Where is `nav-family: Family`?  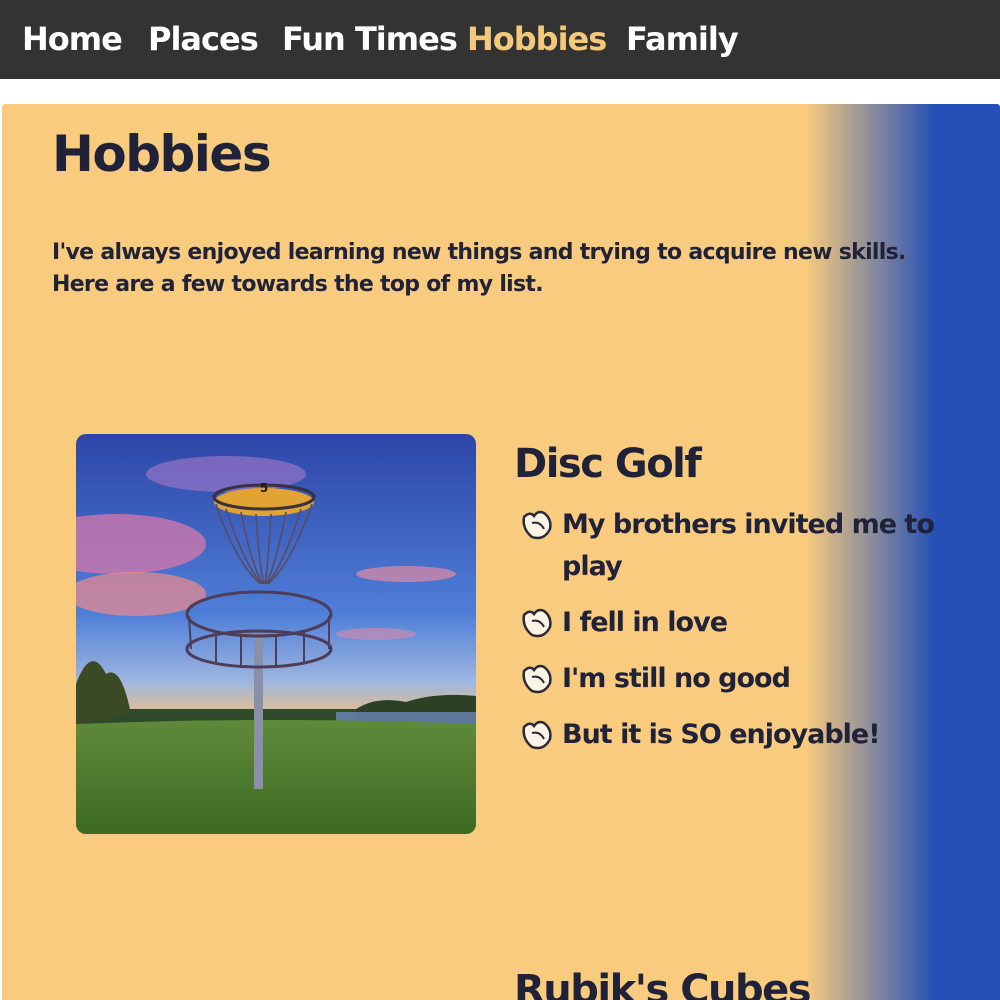
nav-family: Family is located at coordinates (682, 39).